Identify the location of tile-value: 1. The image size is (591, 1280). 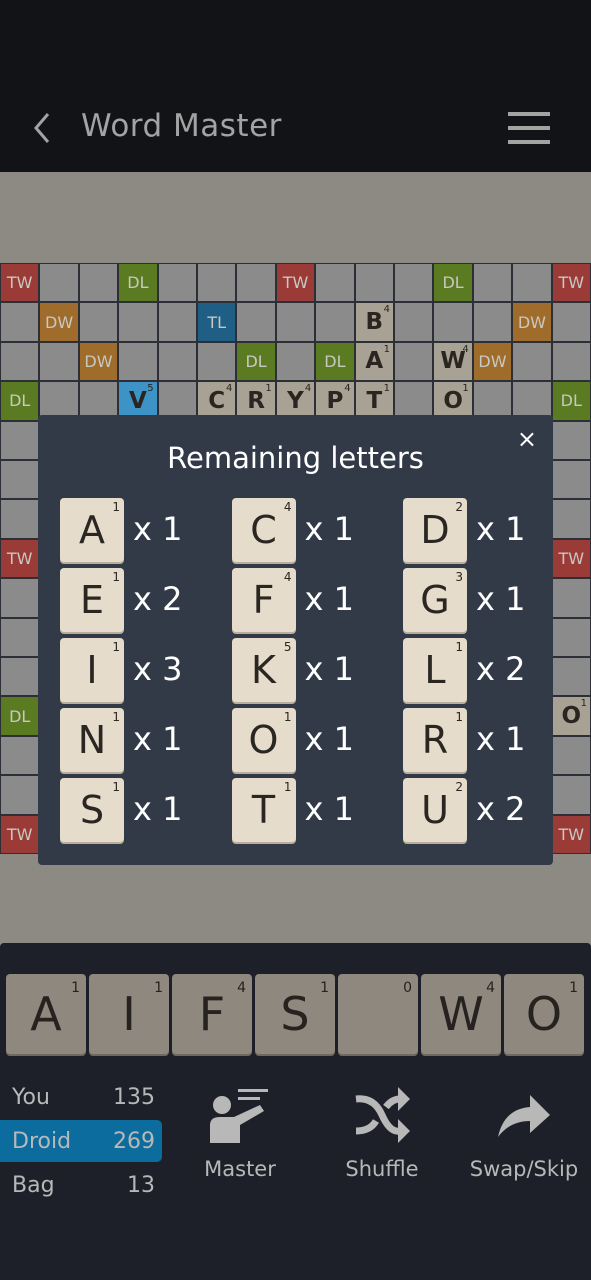
(116, 647).